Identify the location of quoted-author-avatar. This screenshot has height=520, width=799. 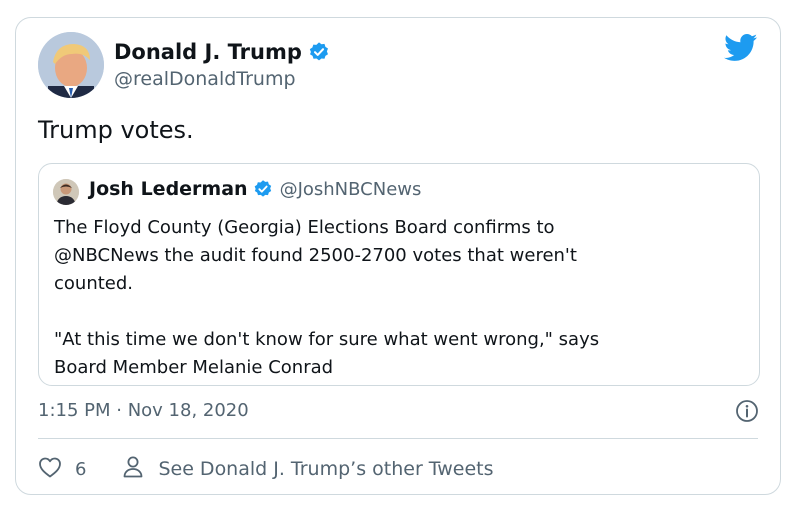
(66, 192).